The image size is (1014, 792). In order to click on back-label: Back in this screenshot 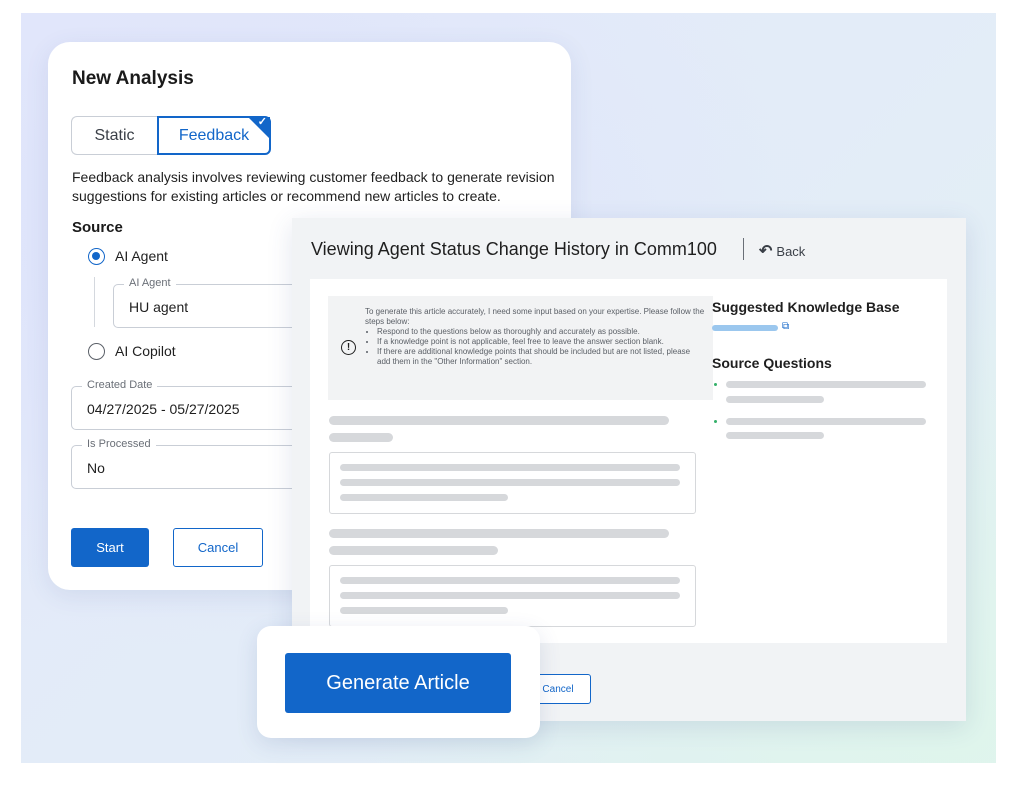, I will do `click(791, 251)`.